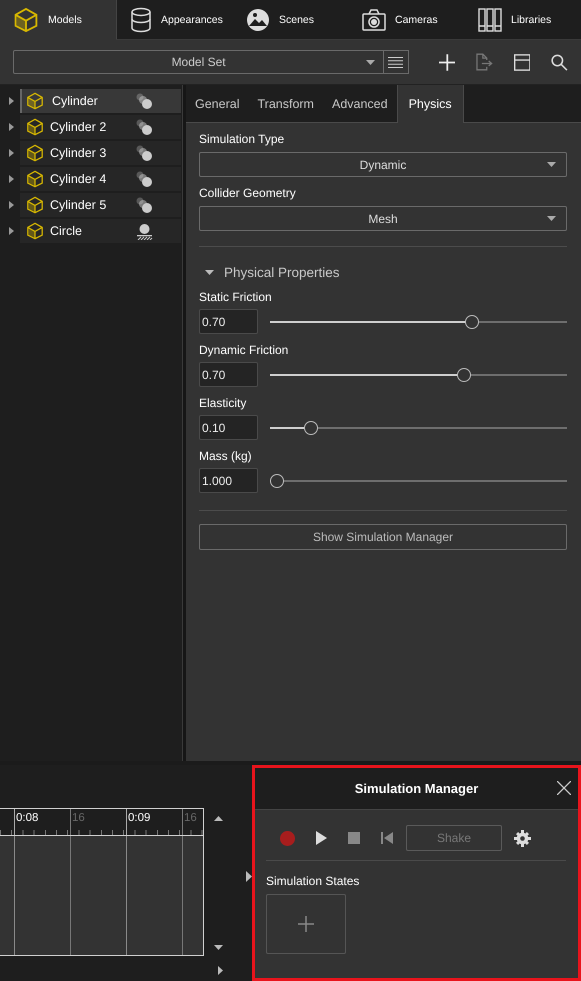 The width and height of the screenshot is (581, 981). Describe the element at coordinates (244, 350) in the screenshot. I see `field-label: Dynamic Friction` at that location.